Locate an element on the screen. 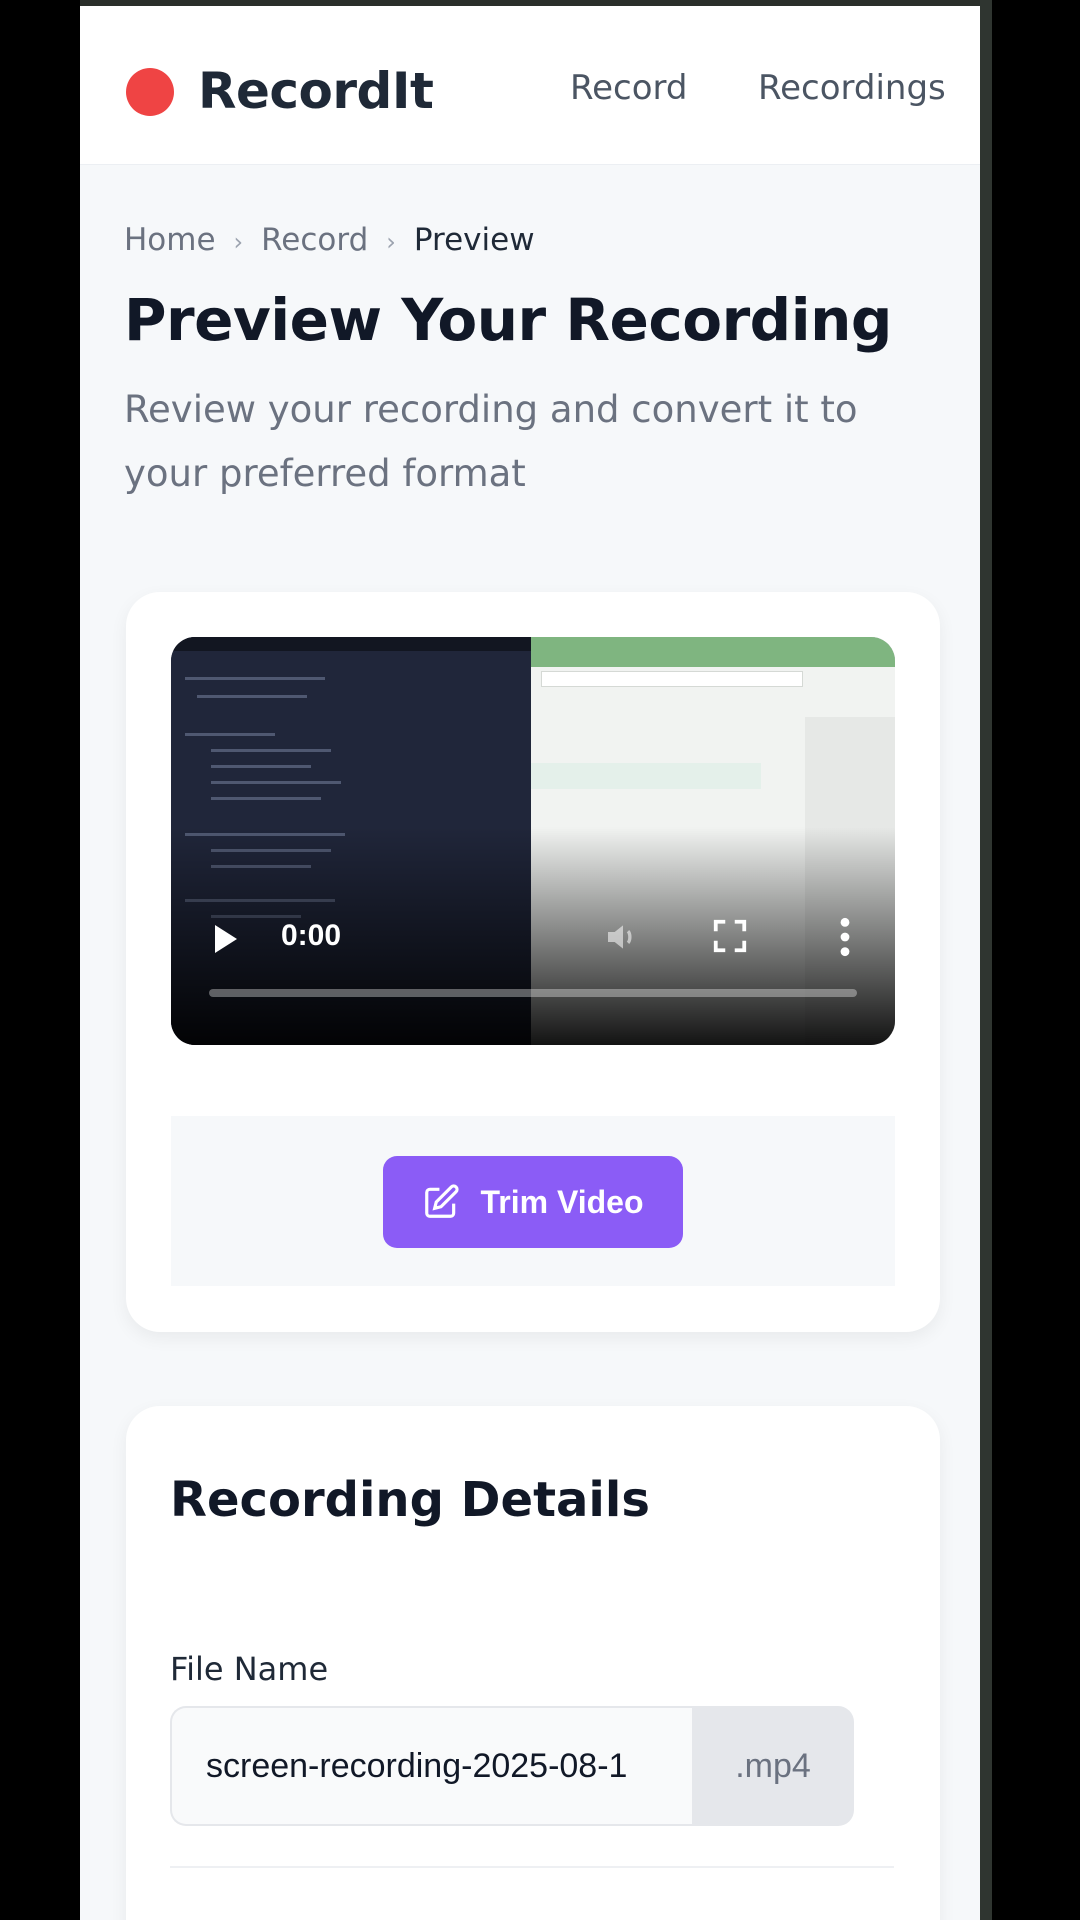 The image size is (1080, 1920). more-vertical-icon is located at coordinates (845, 937).